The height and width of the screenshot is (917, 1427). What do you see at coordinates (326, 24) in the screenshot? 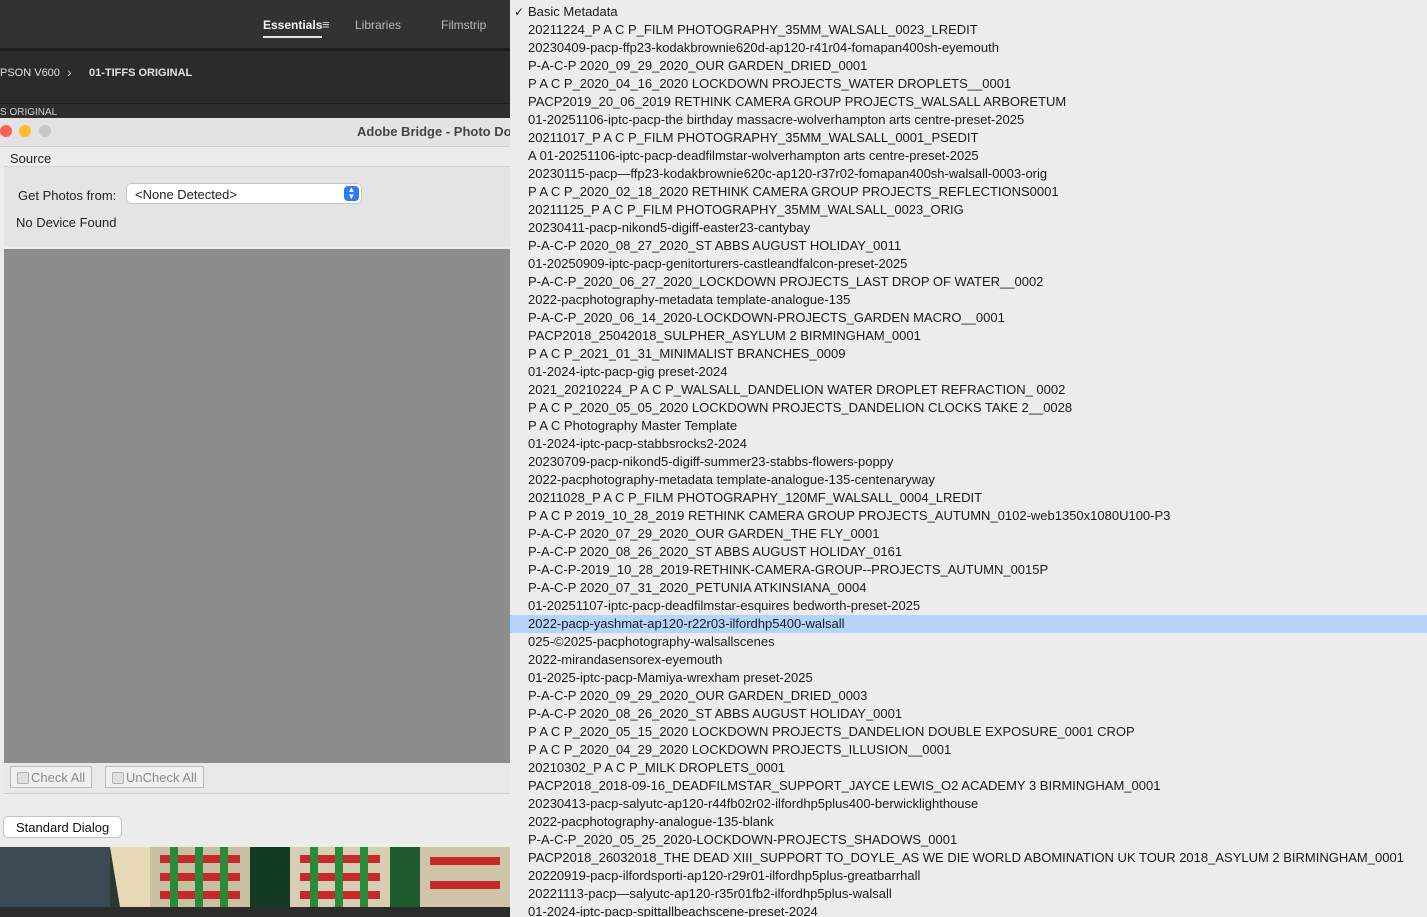
I see `workspace-menu-icon: ≡` at bounding box center [326, 24].